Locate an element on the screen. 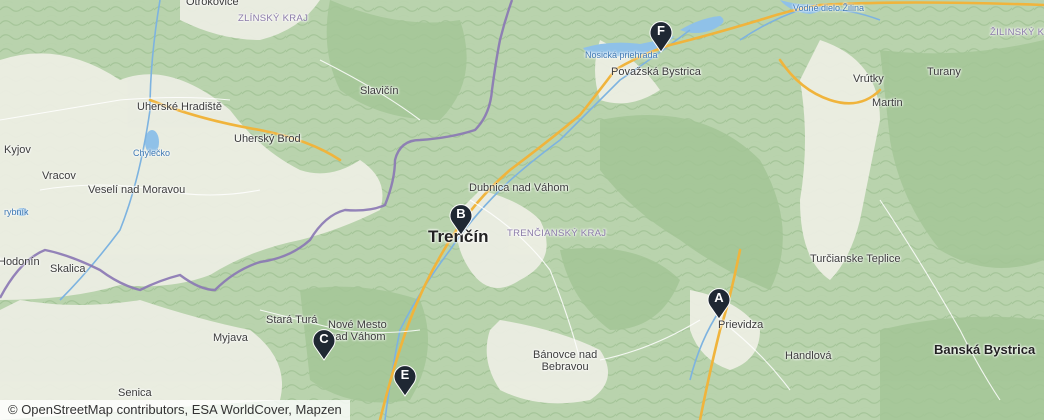 This screenshot has width=1044, height=420. place-myjava: Myjava is located at coordinates (230, 338).